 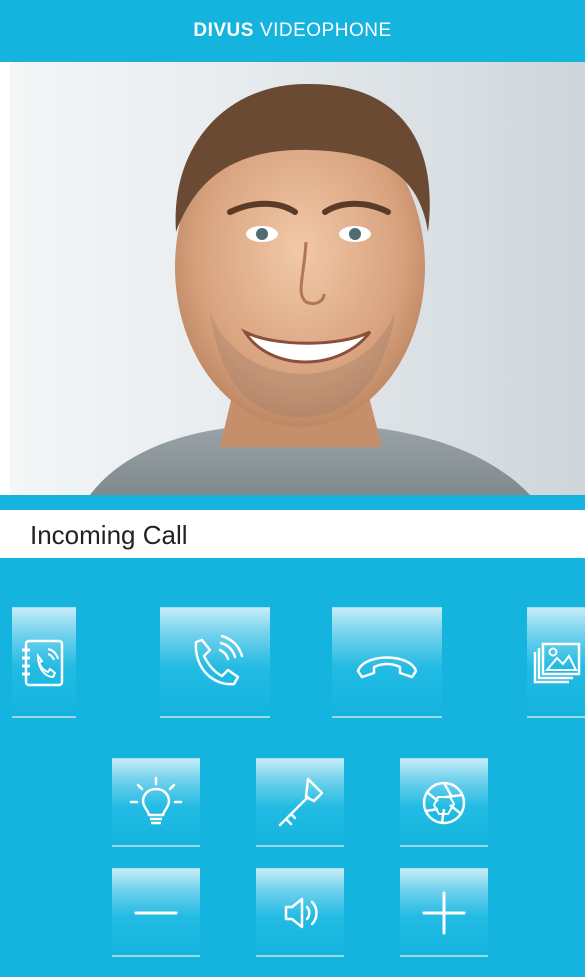 I want to click on status-row: Incoming Call, so click(x=292, y=534).